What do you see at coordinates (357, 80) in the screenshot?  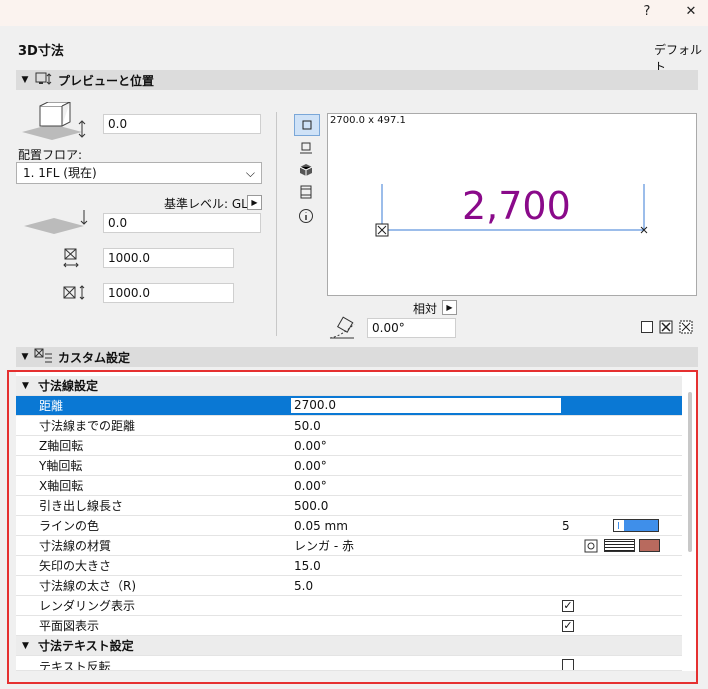 I see `preview-section-header: ▼ プレビューと位置` at bounding box center [357, 80].